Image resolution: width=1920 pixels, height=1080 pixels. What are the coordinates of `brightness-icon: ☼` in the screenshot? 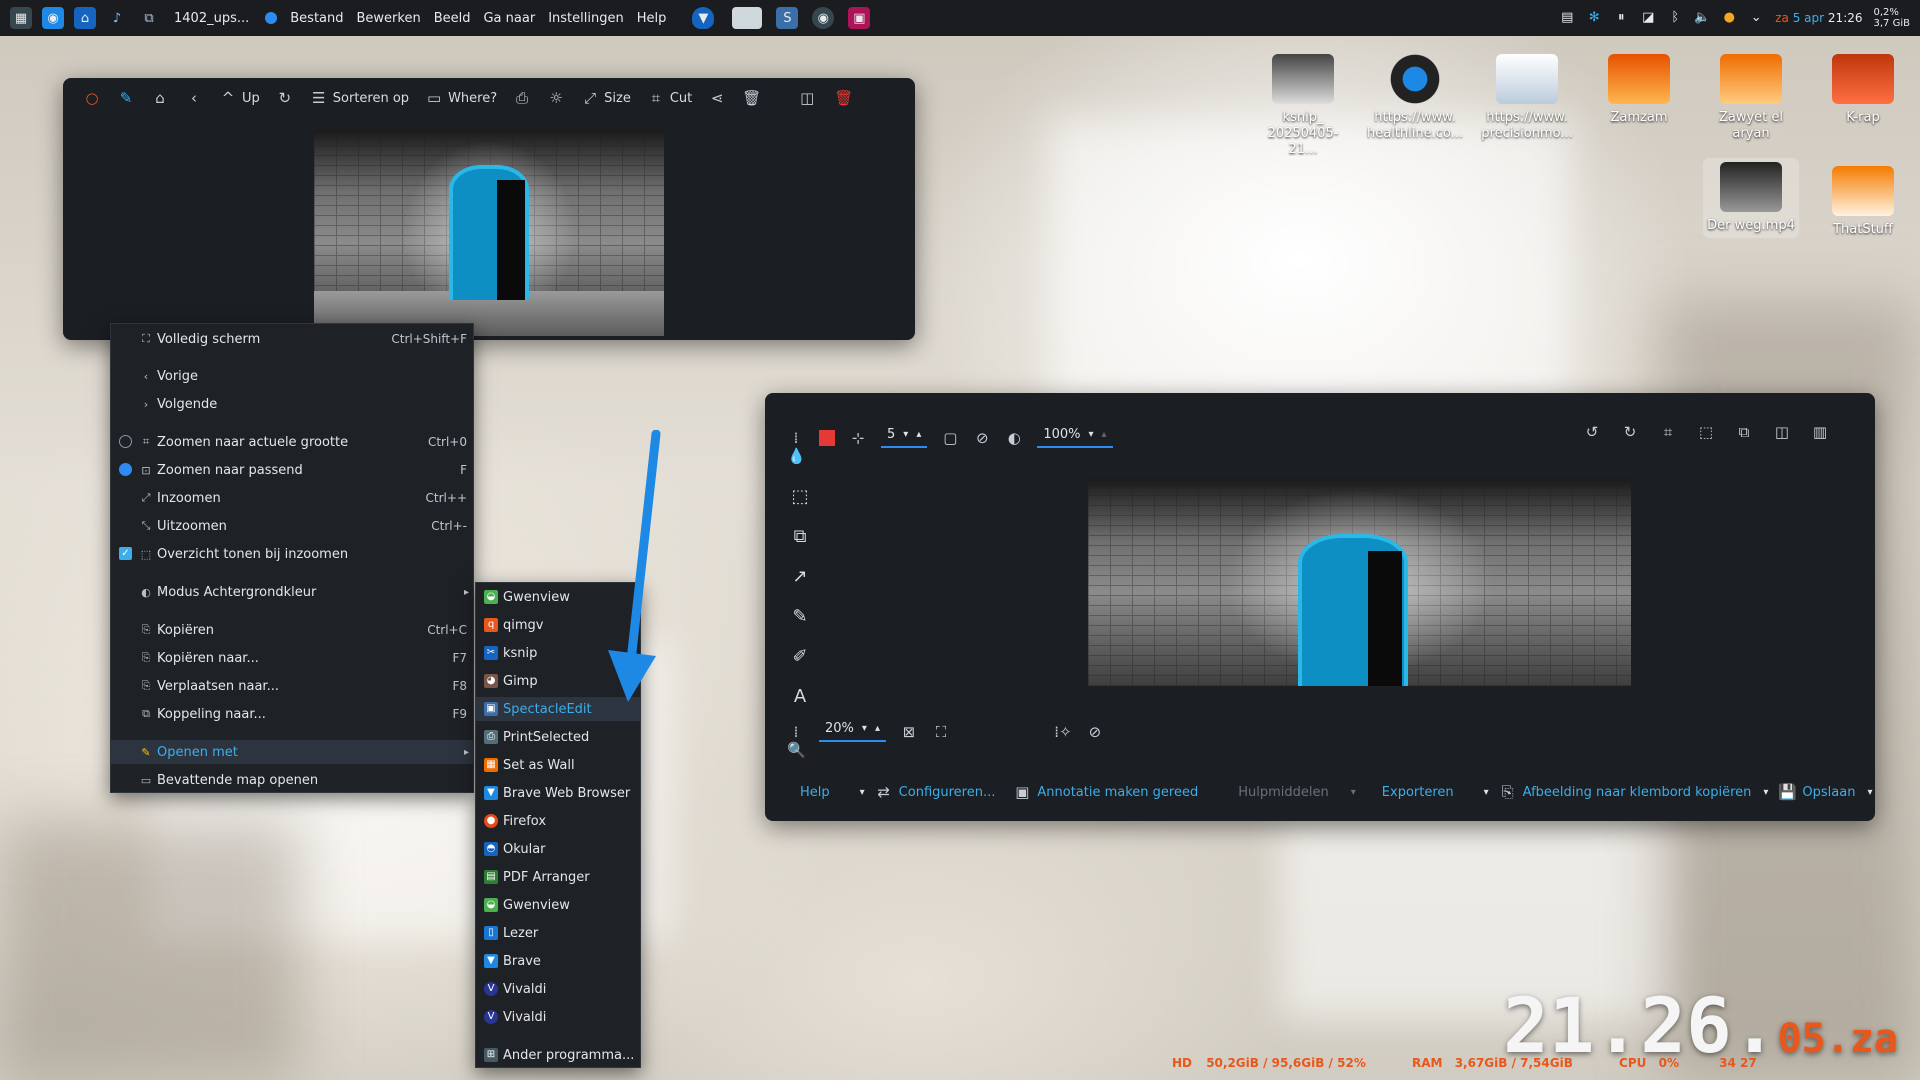 It's located at (556, 98).